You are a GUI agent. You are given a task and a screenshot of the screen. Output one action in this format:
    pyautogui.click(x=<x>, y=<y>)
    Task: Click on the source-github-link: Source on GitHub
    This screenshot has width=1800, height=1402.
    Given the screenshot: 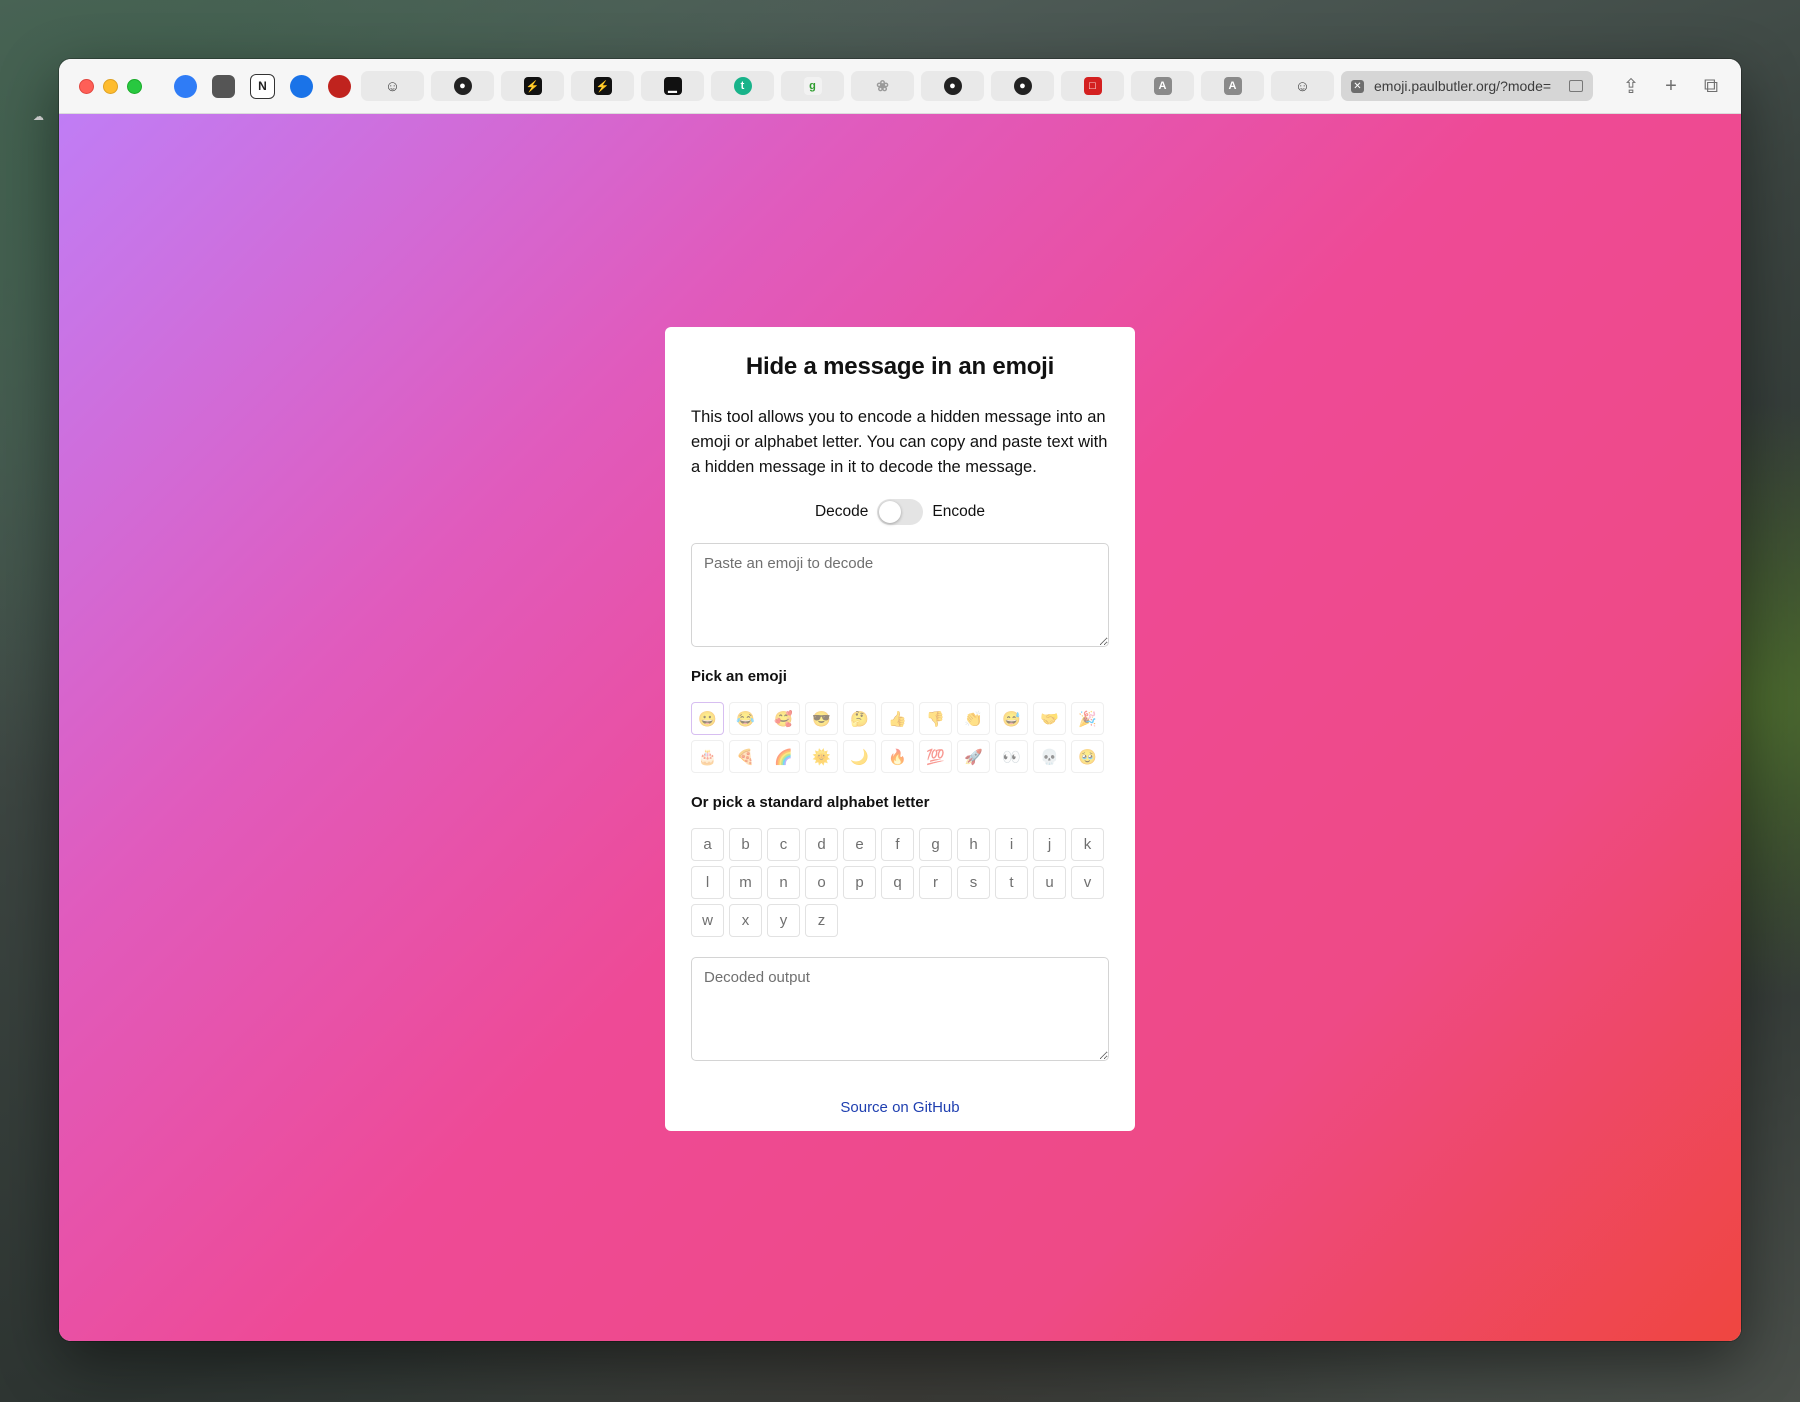 What is the action you would take?
    pyautogui.click(x=899, y=1107)
    